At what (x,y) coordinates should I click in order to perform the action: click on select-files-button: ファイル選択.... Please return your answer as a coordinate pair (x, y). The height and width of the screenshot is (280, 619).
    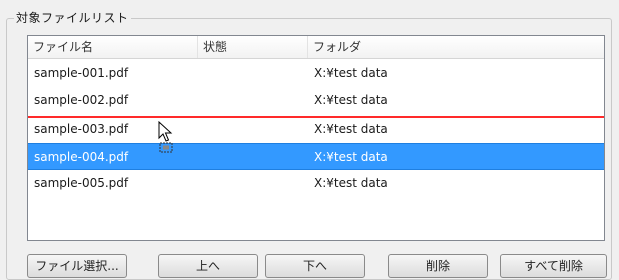
    Looking at the image, I should click on (77, 266).